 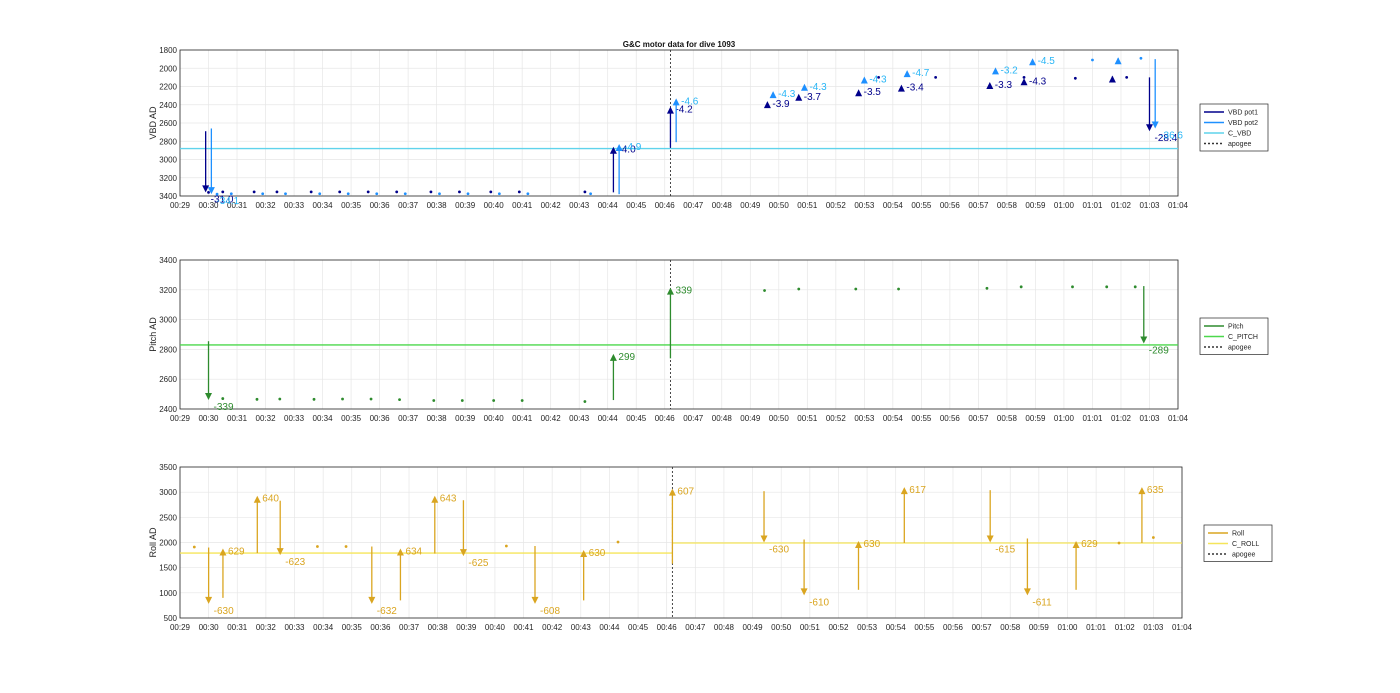 I want to click on roll-xtick-label: 00:50, so click(x=781, y=627).